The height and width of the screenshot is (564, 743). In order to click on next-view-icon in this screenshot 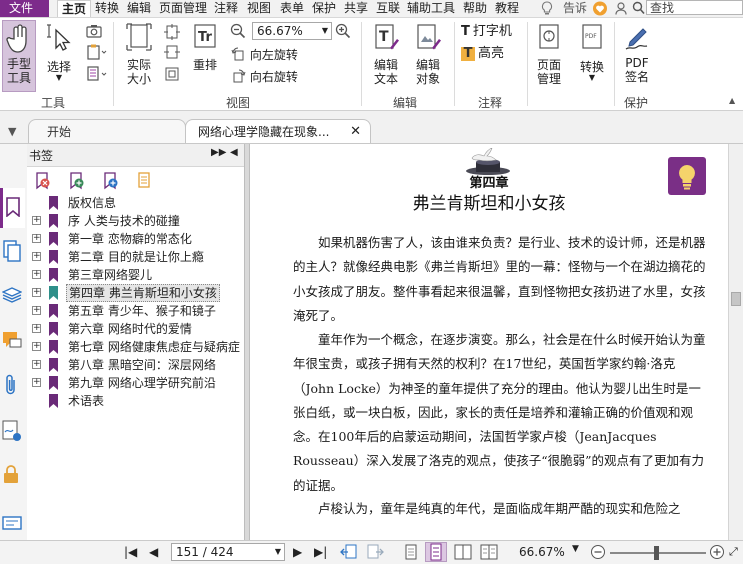, I will do `click(375, 553)`.